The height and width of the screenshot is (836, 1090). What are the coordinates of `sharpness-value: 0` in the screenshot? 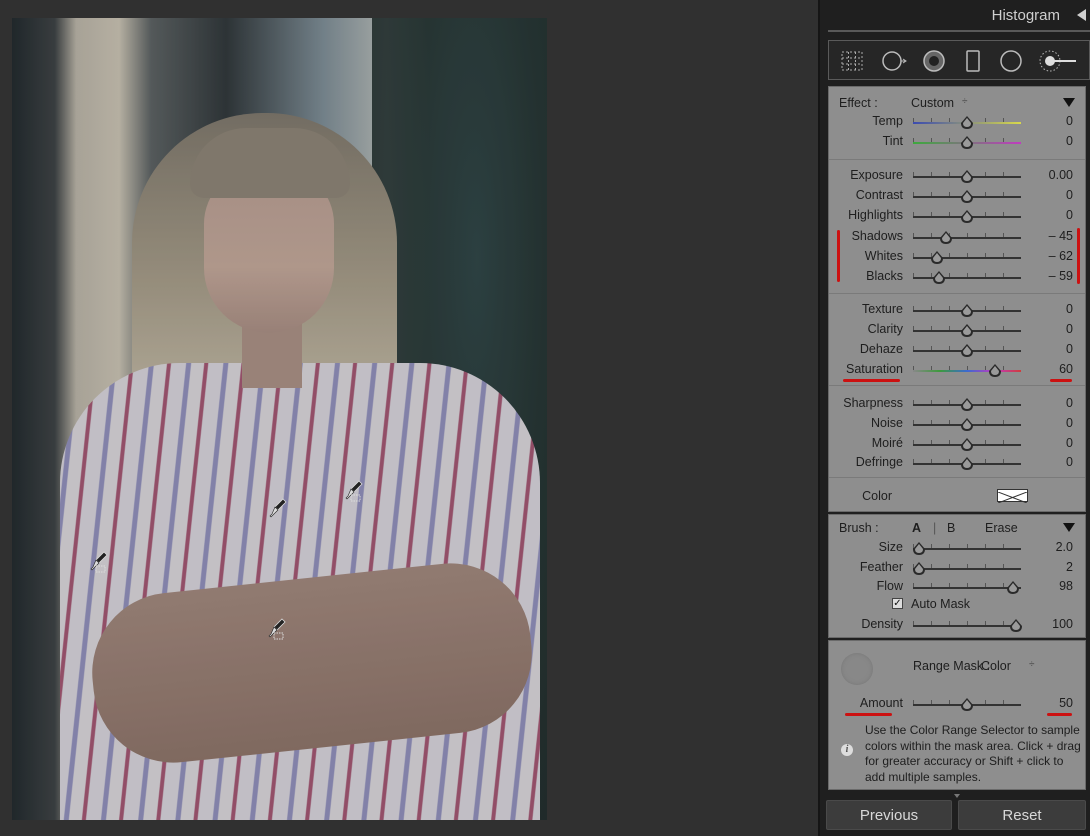 It's located at (1051, 403).